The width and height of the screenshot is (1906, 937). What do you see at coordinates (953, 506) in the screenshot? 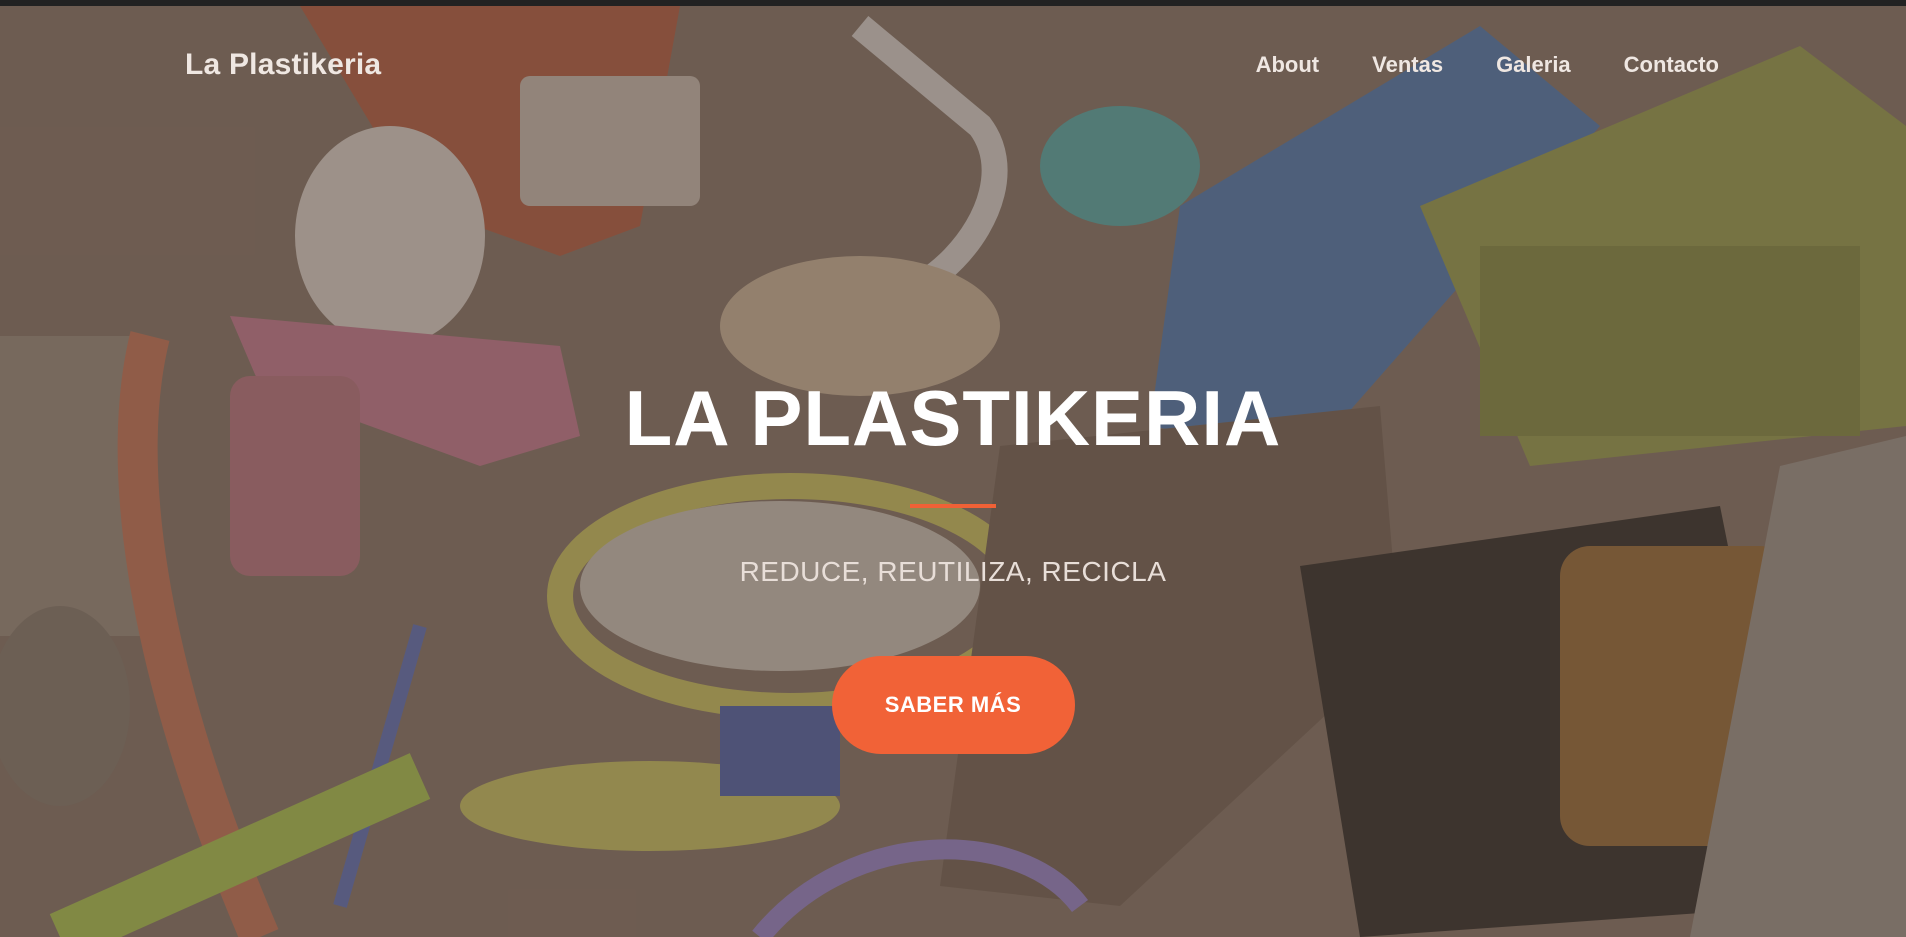
I see `title-divider` at bounding box center [953, 506].